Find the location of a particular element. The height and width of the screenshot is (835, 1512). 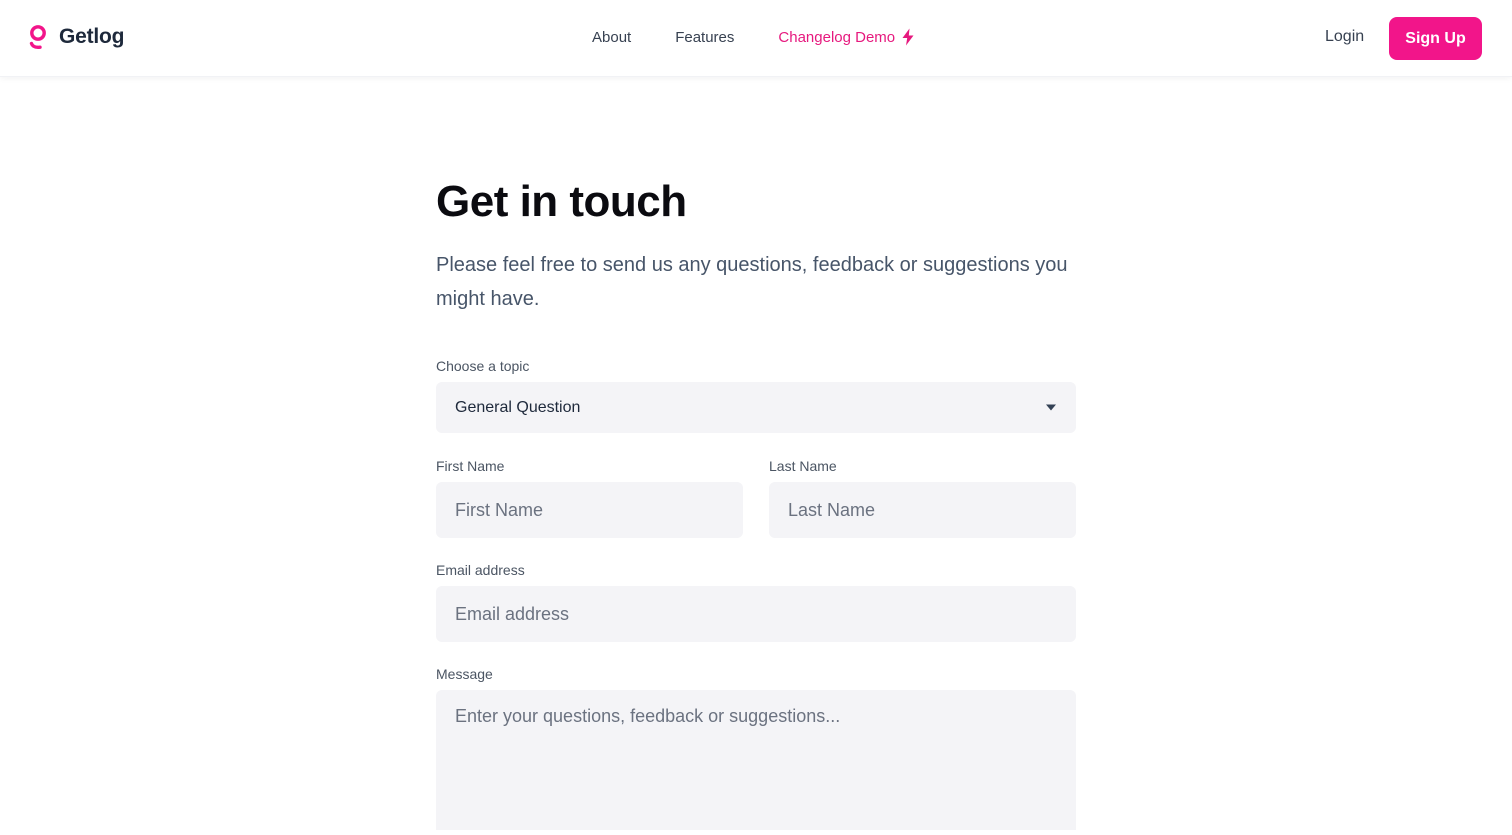

first-name-input is located at coordinates (589, 510).